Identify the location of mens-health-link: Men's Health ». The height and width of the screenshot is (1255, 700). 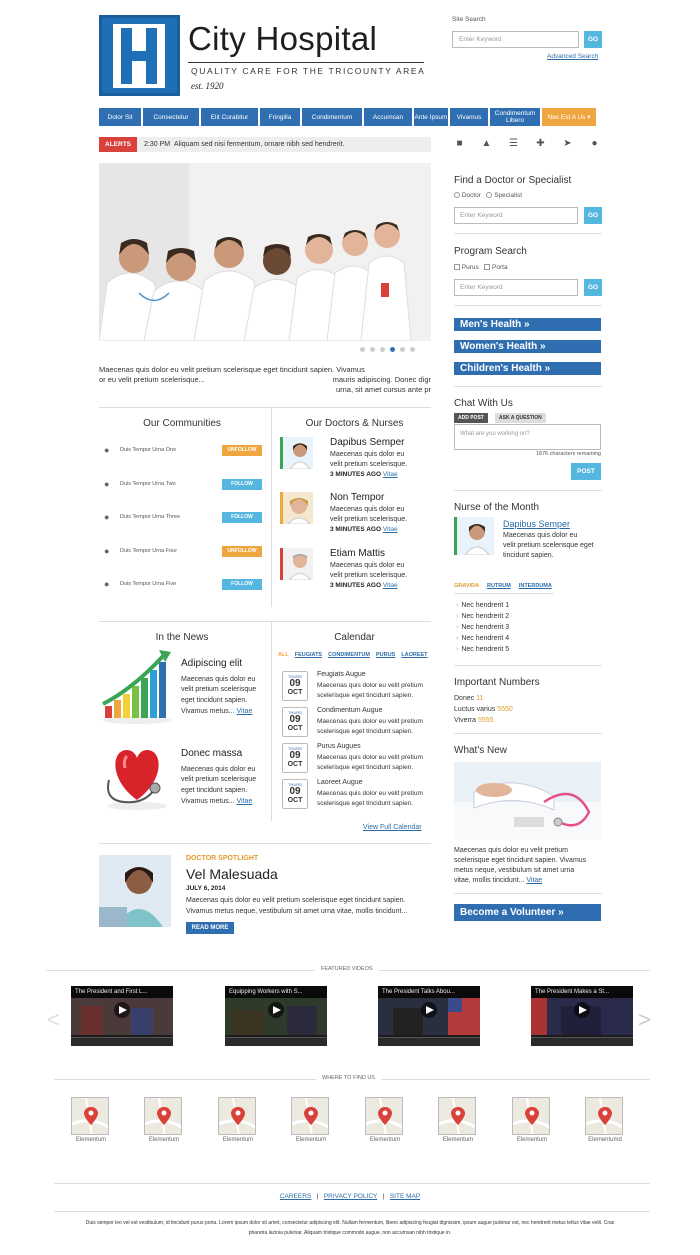
(527, 324).